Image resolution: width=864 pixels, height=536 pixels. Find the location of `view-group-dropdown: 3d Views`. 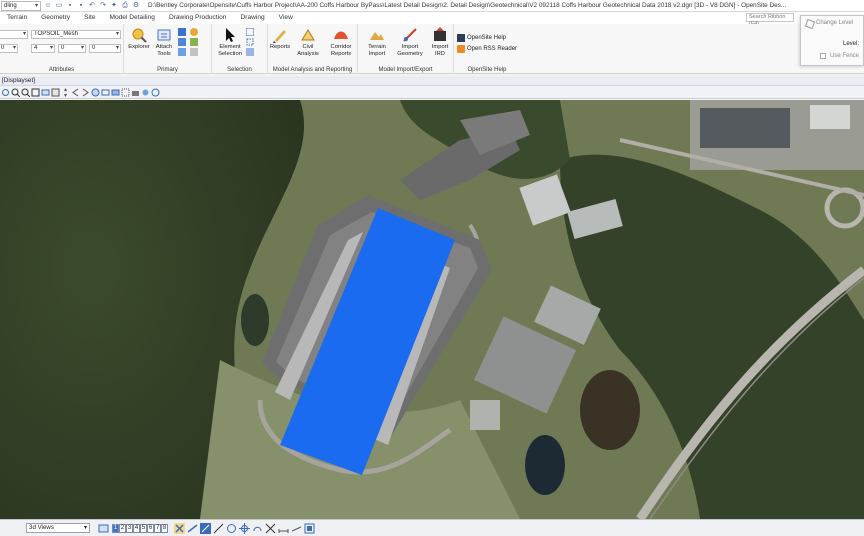

view-group-dropdown: 3d Views is located at coordinates (58, 528).